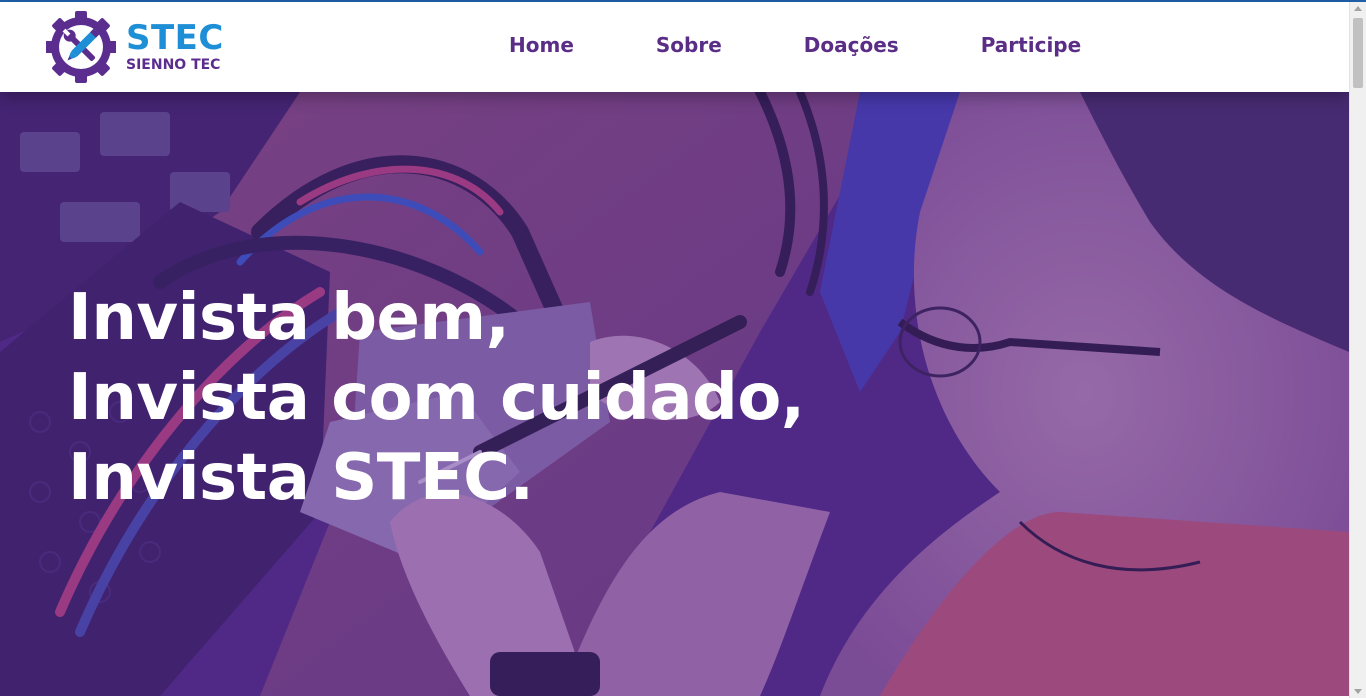 This screenshot has height=698, width=1366. I want to click on main-nav: Home Sobre Doações Participe, so click(795, 45).